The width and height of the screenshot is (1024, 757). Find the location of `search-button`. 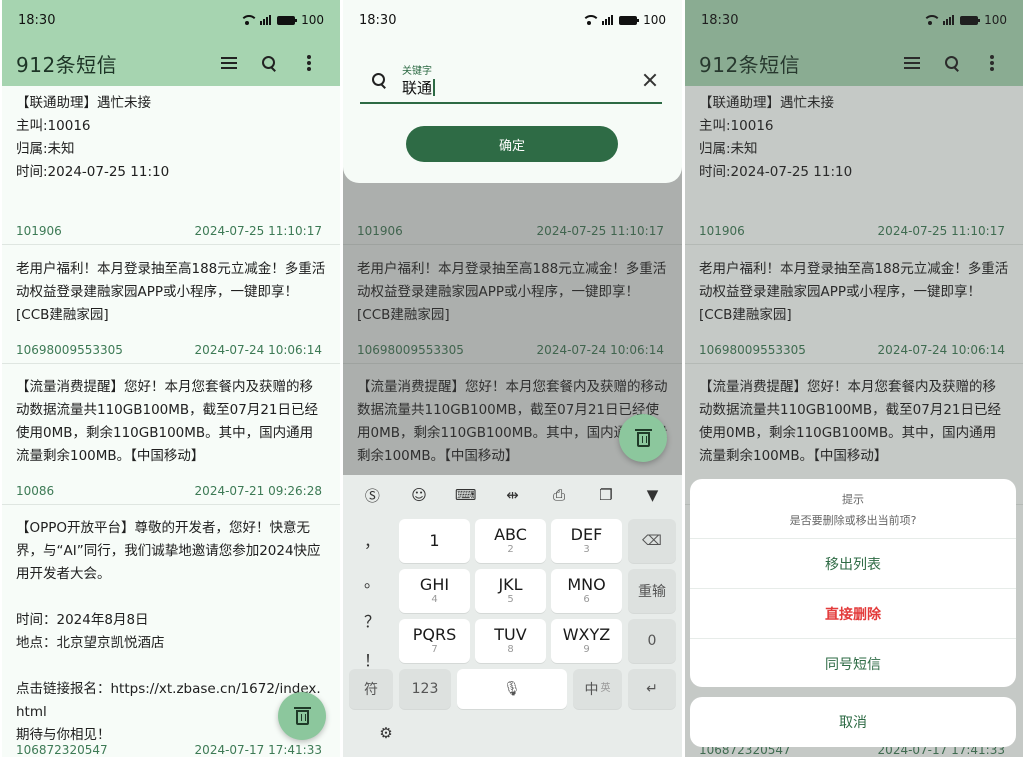

search-button is located at coordinates (269, 63).